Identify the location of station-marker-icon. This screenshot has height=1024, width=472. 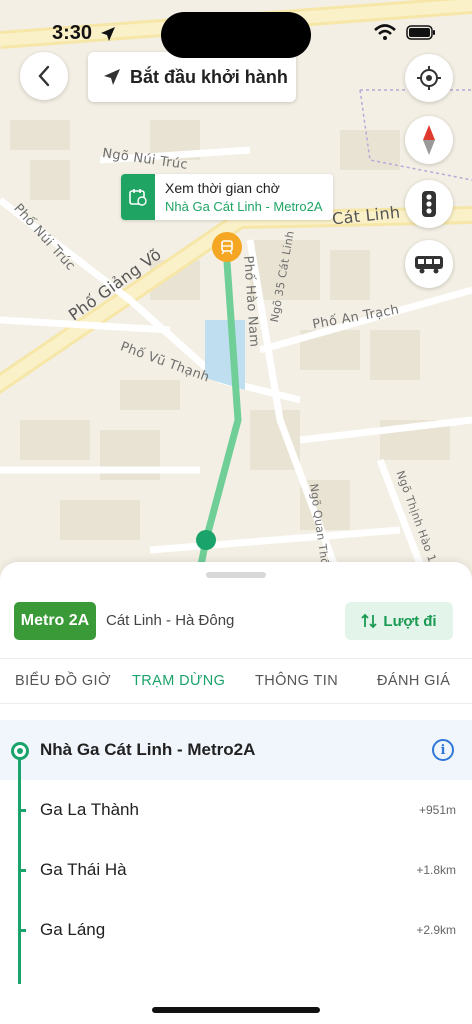
(227, 247).